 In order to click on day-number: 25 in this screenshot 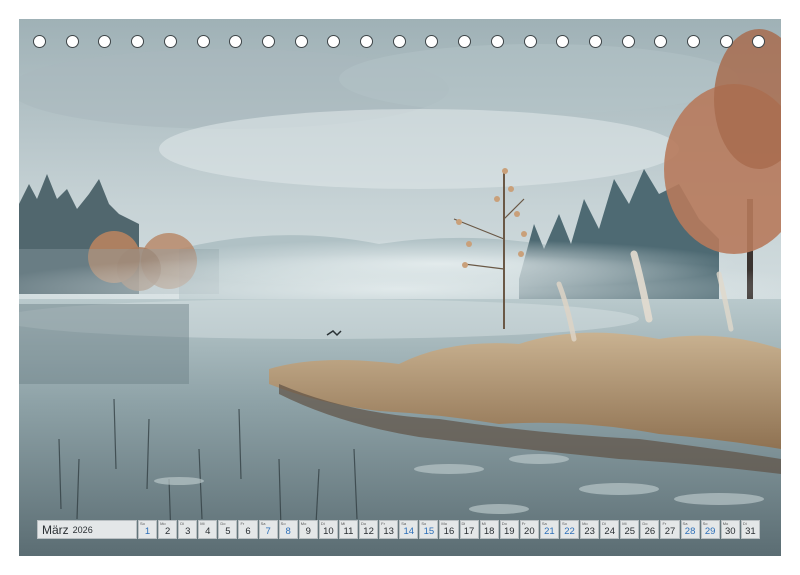, I will do `click(630, 531)`.